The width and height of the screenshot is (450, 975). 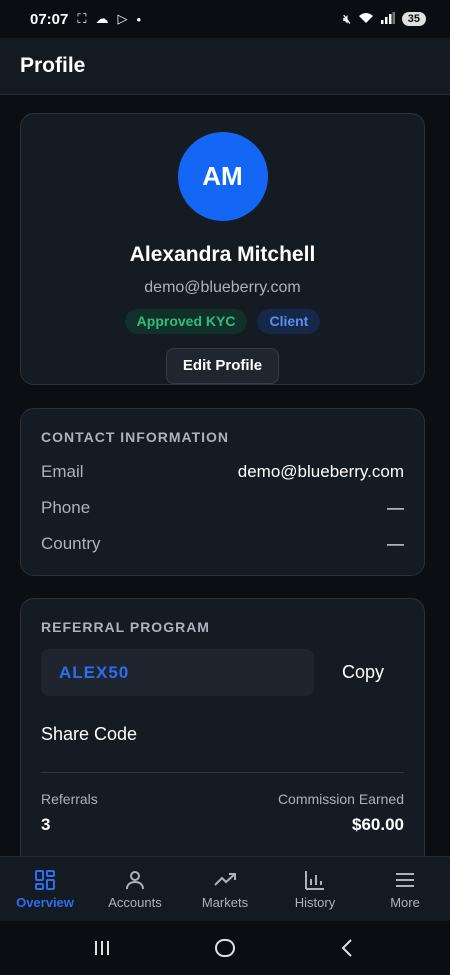 I want to click on user-icon, so click(x=135, y=880).